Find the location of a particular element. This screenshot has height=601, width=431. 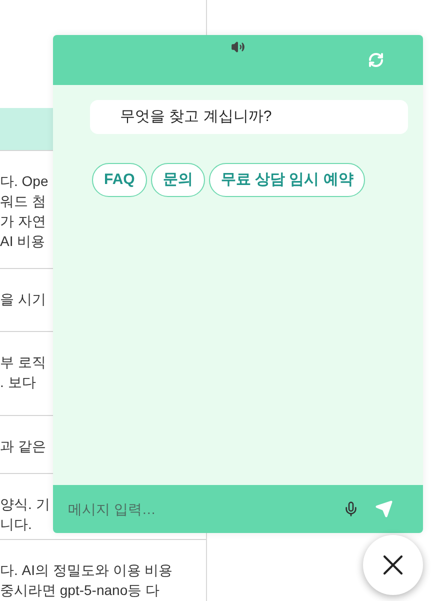

table-cell-text: 워드 첨 is located at coordinates (23, 201).